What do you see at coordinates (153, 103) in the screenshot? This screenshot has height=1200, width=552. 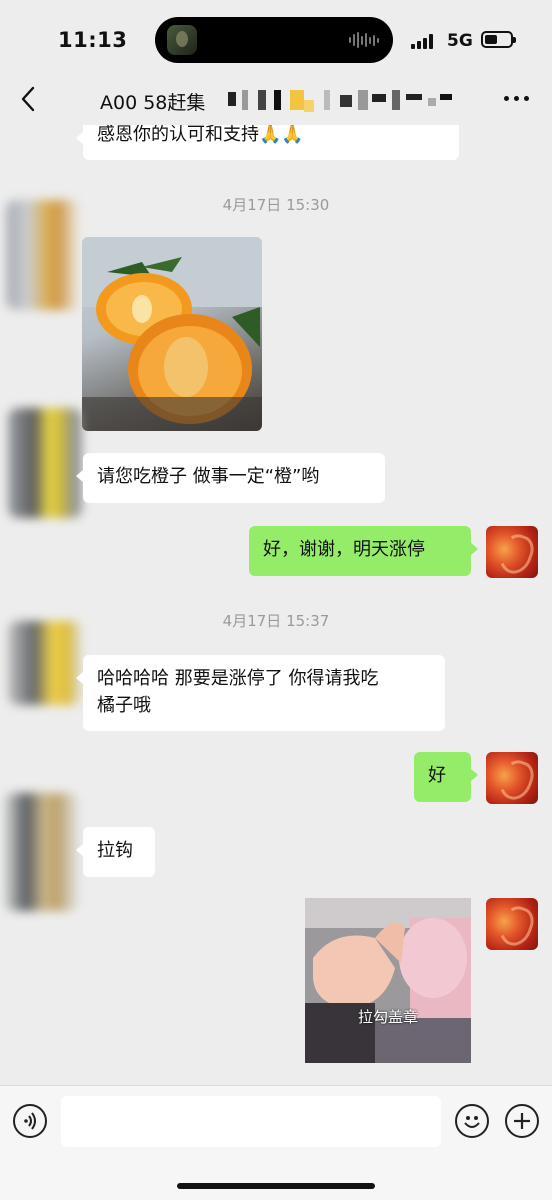 I see `chat-title: A00 58赶集` at bounding box center [153, 103].